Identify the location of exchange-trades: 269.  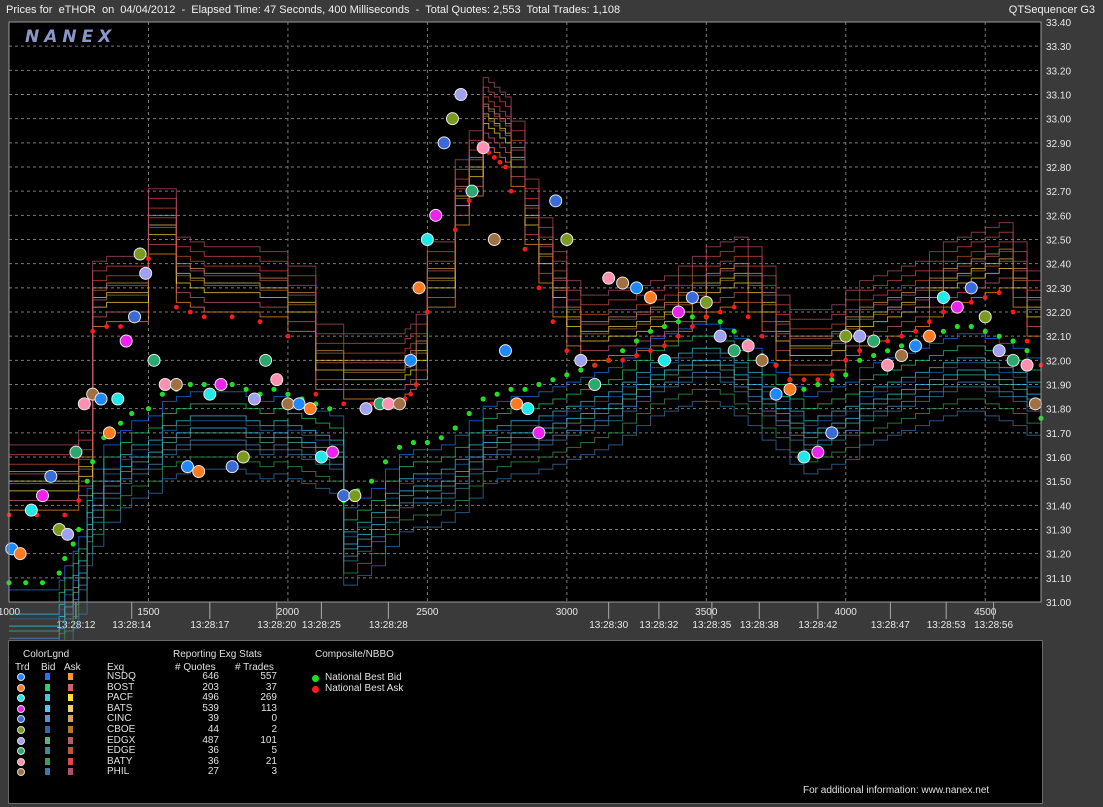
(268, 698).